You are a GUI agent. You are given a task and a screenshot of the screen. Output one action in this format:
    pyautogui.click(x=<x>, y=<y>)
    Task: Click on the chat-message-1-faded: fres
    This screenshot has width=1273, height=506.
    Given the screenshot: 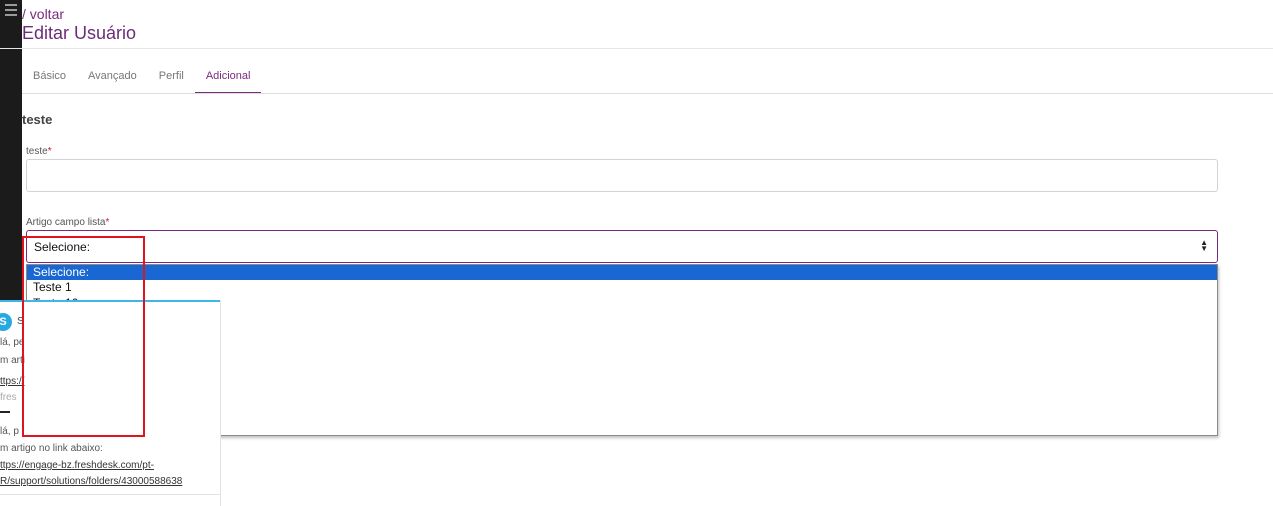 What is the action you would take?
    pyautogui.click(x=8, y=397)
    